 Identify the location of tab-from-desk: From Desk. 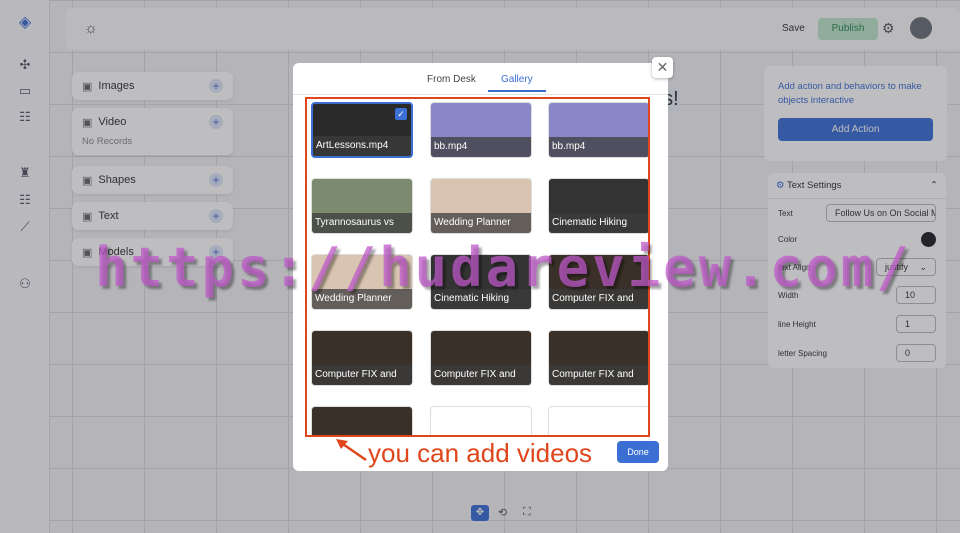
(451, 82).